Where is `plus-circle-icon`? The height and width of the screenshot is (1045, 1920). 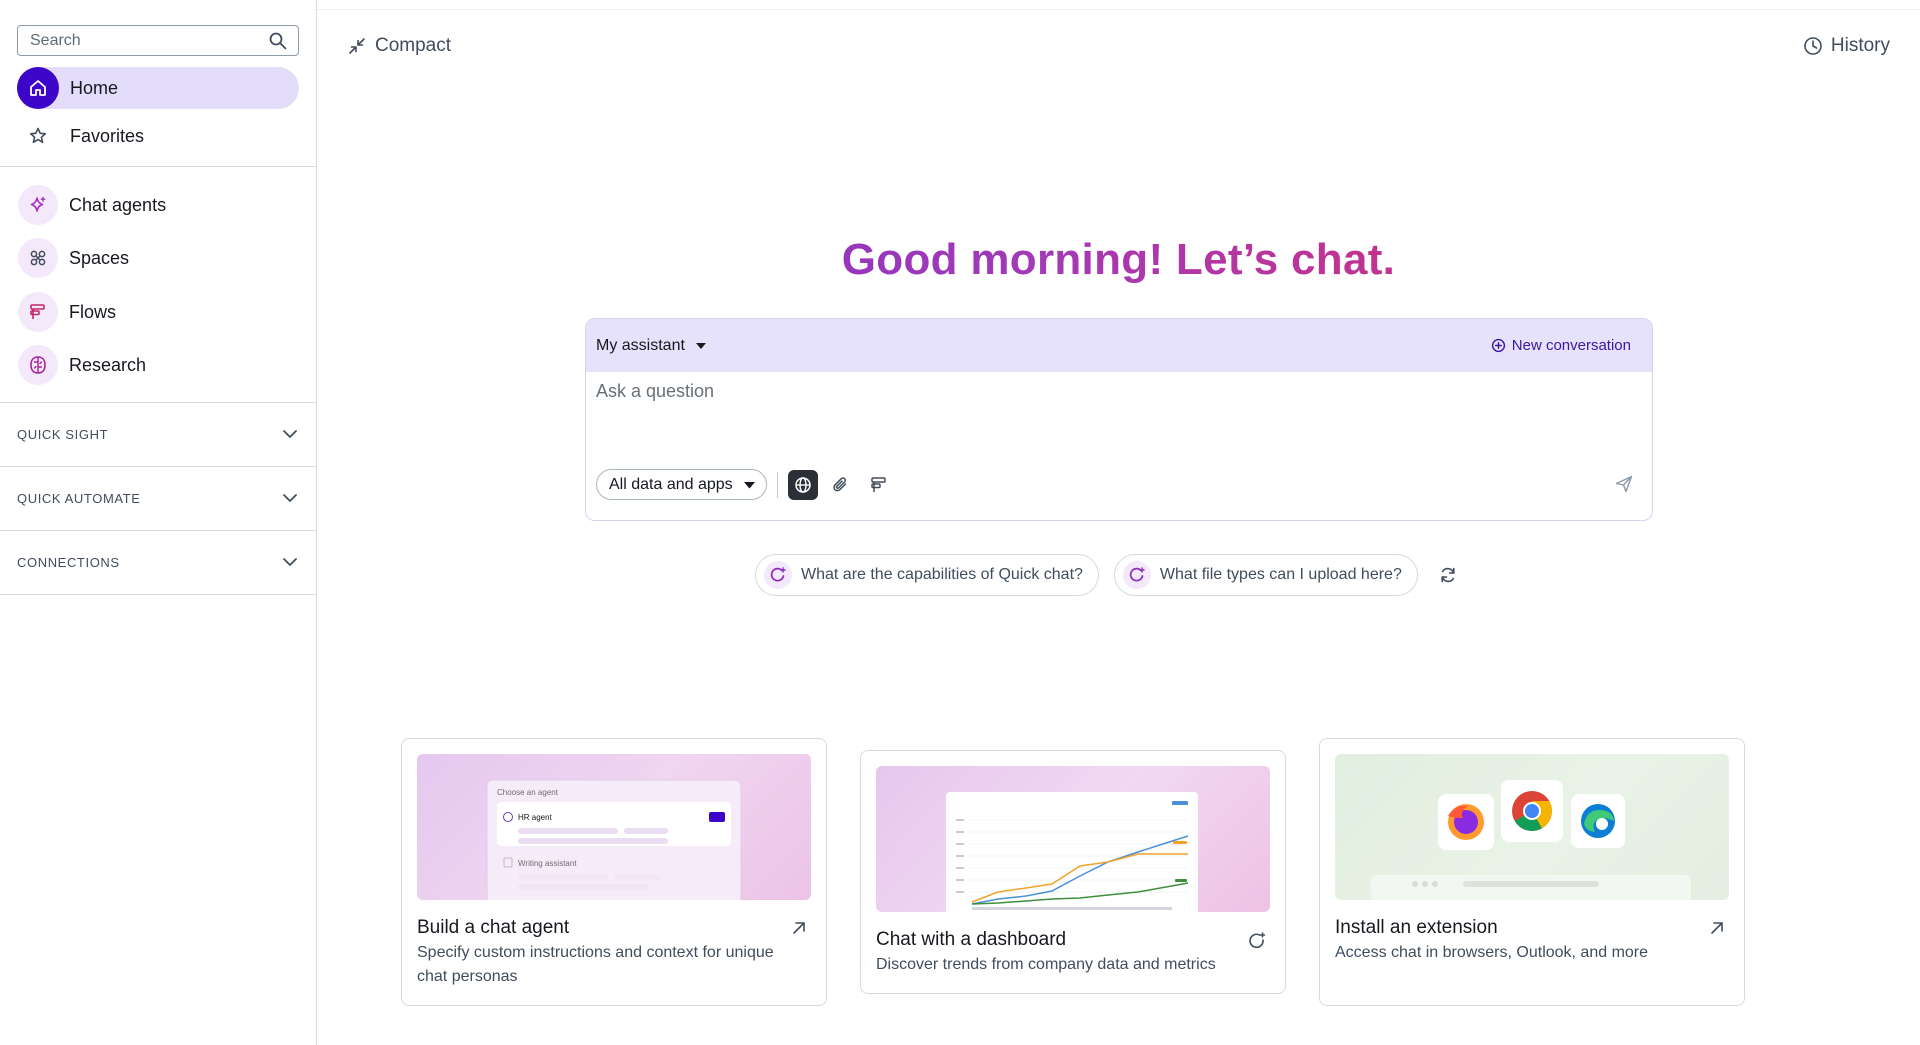
plus-circle-icon is located at coordinates (1498, 345).